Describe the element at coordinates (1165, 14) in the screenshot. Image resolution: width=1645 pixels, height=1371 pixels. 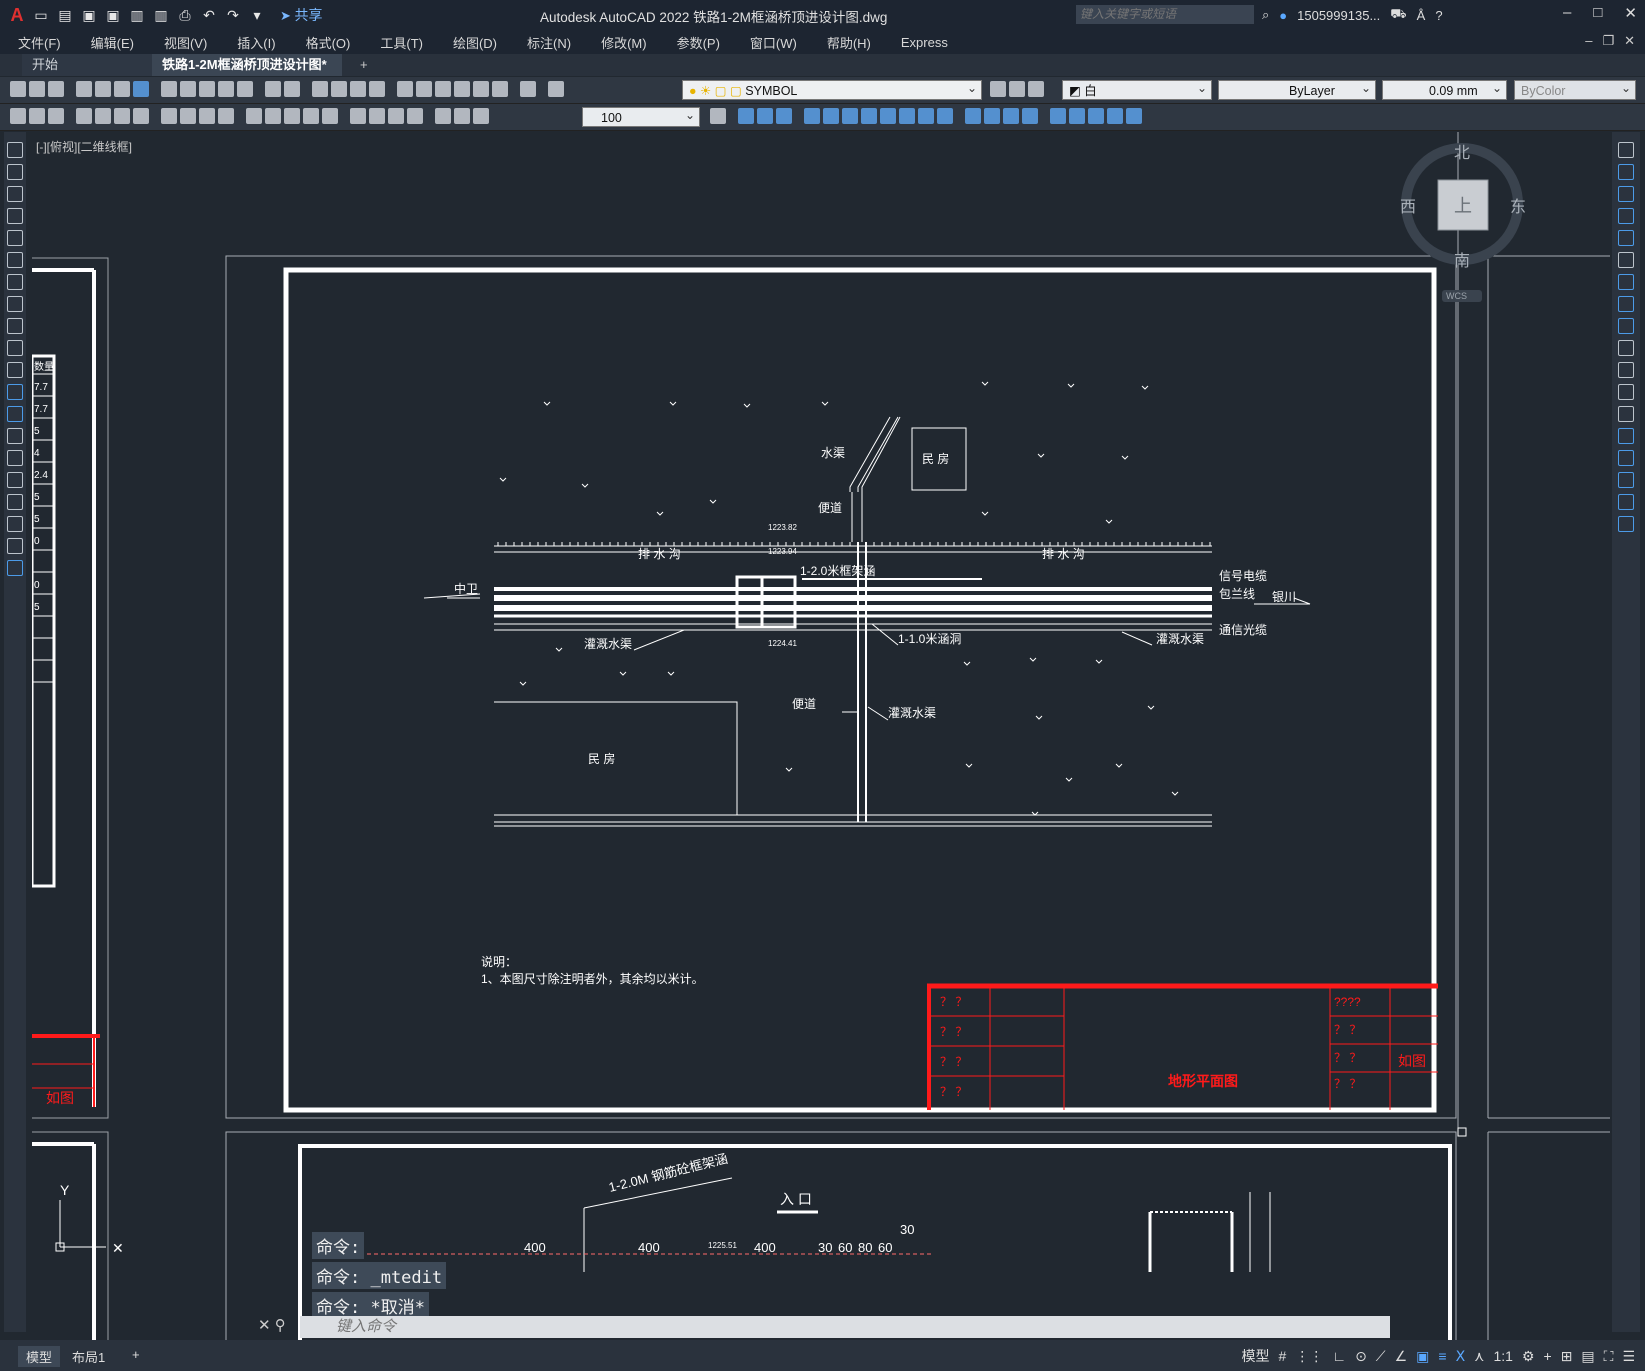
I see `search-input` at that location.